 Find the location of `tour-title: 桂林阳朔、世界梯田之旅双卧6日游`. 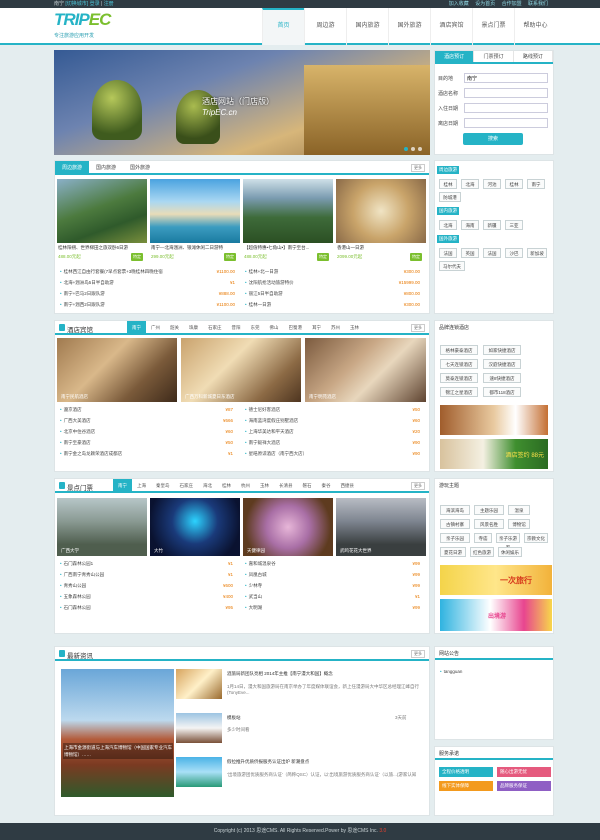

tour-title: 桂林阳朔、世界梯田之旅双卧6日游 is located at coordinates (102, 248).